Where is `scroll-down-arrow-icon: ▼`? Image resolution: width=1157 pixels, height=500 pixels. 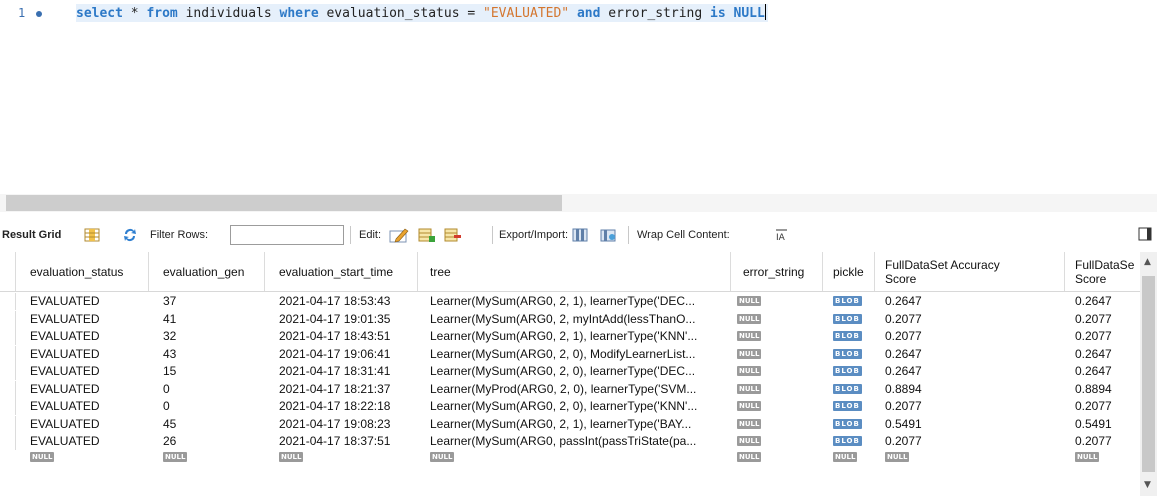
scroll-down-arrow-icon: ▼ is located at coordinates (1147, 485).